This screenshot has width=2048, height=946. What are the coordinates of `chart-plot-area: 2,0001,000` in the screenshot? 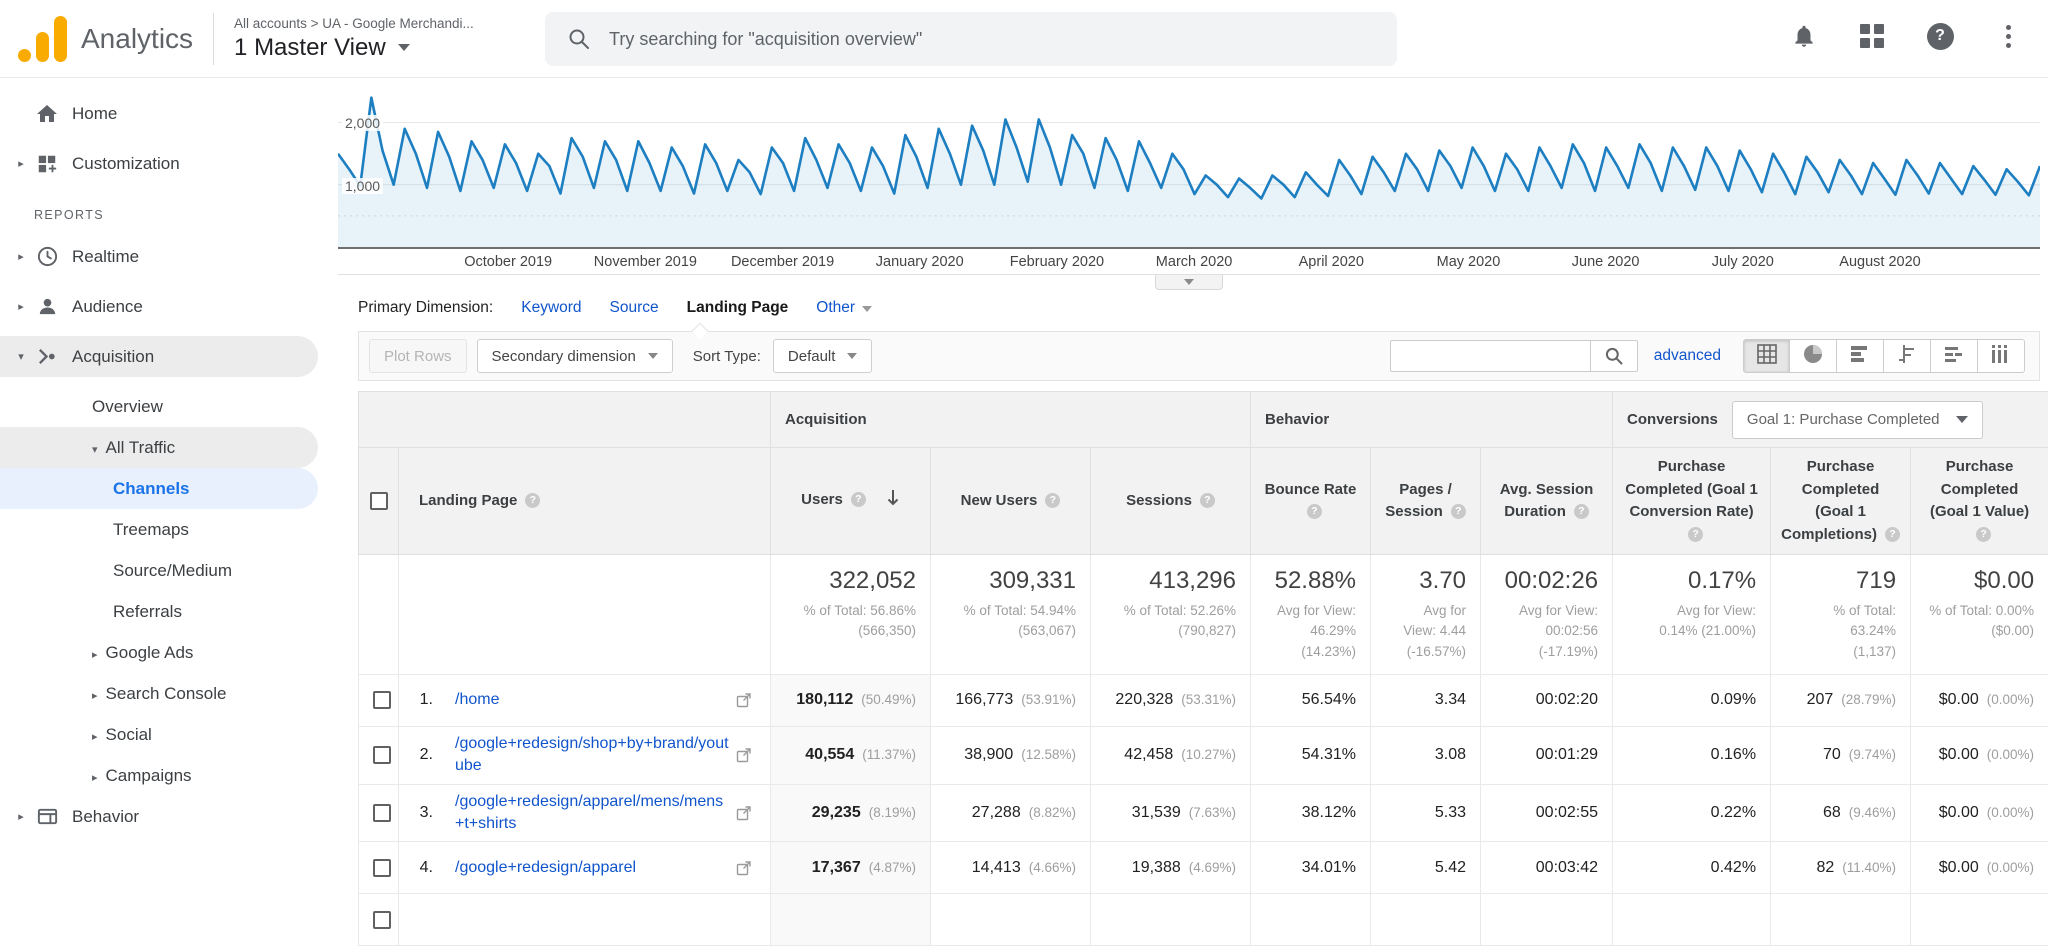 It's located at (1189, 164).